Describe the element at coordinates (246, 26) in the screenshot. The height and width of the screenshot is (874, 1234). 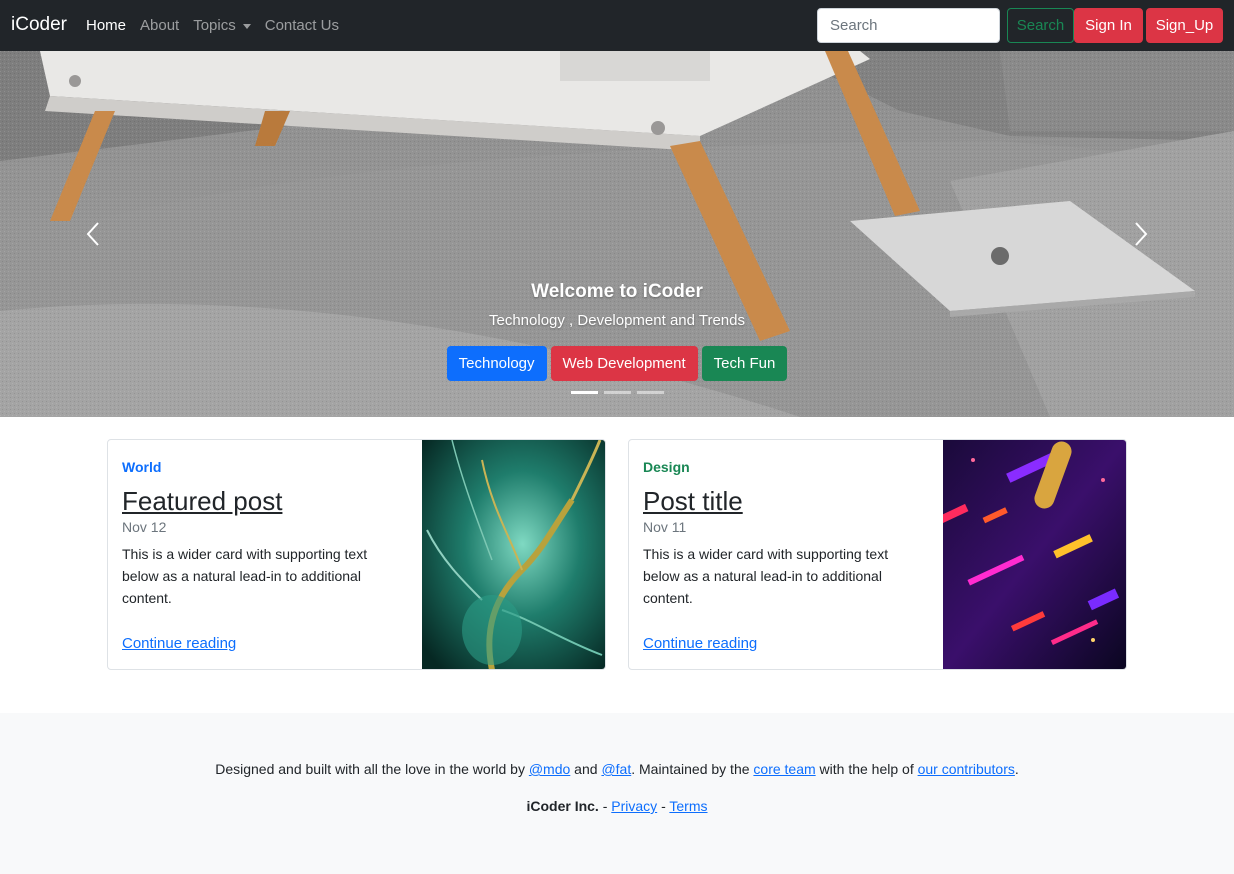
I see `caret-down-icon` at that location.